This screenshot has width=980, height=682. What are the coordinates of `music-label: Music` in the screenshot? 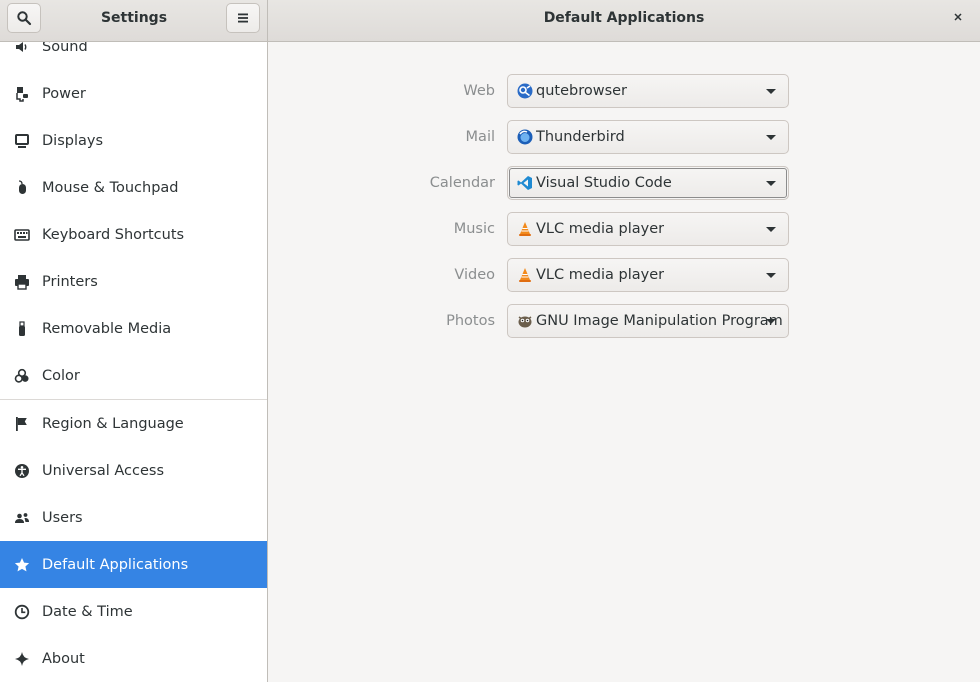 It's located at (474, 229).